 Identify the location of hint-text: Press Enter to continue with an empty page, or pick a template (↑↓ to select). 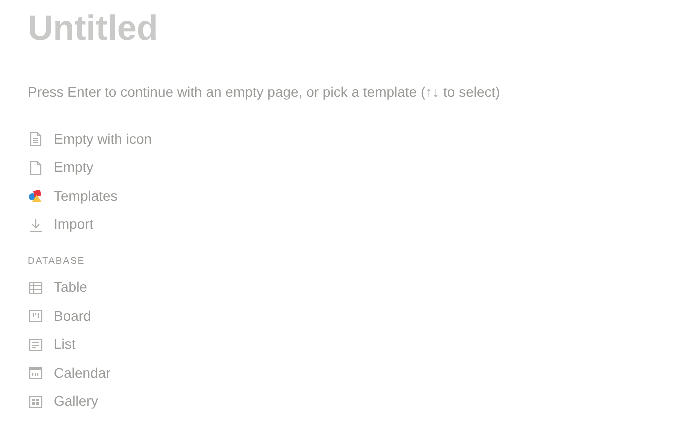
(265, 92).